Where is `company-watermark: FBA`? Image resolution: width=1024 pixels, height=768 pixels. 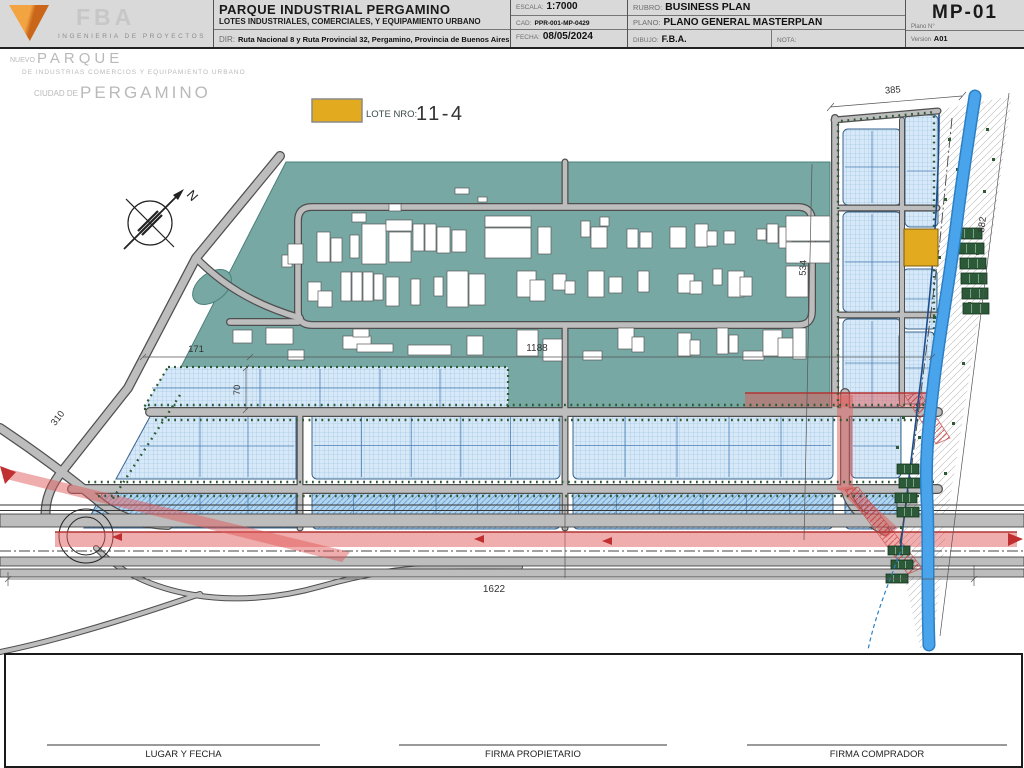 company-watermark: FBA is located at coordinates (106, 17).